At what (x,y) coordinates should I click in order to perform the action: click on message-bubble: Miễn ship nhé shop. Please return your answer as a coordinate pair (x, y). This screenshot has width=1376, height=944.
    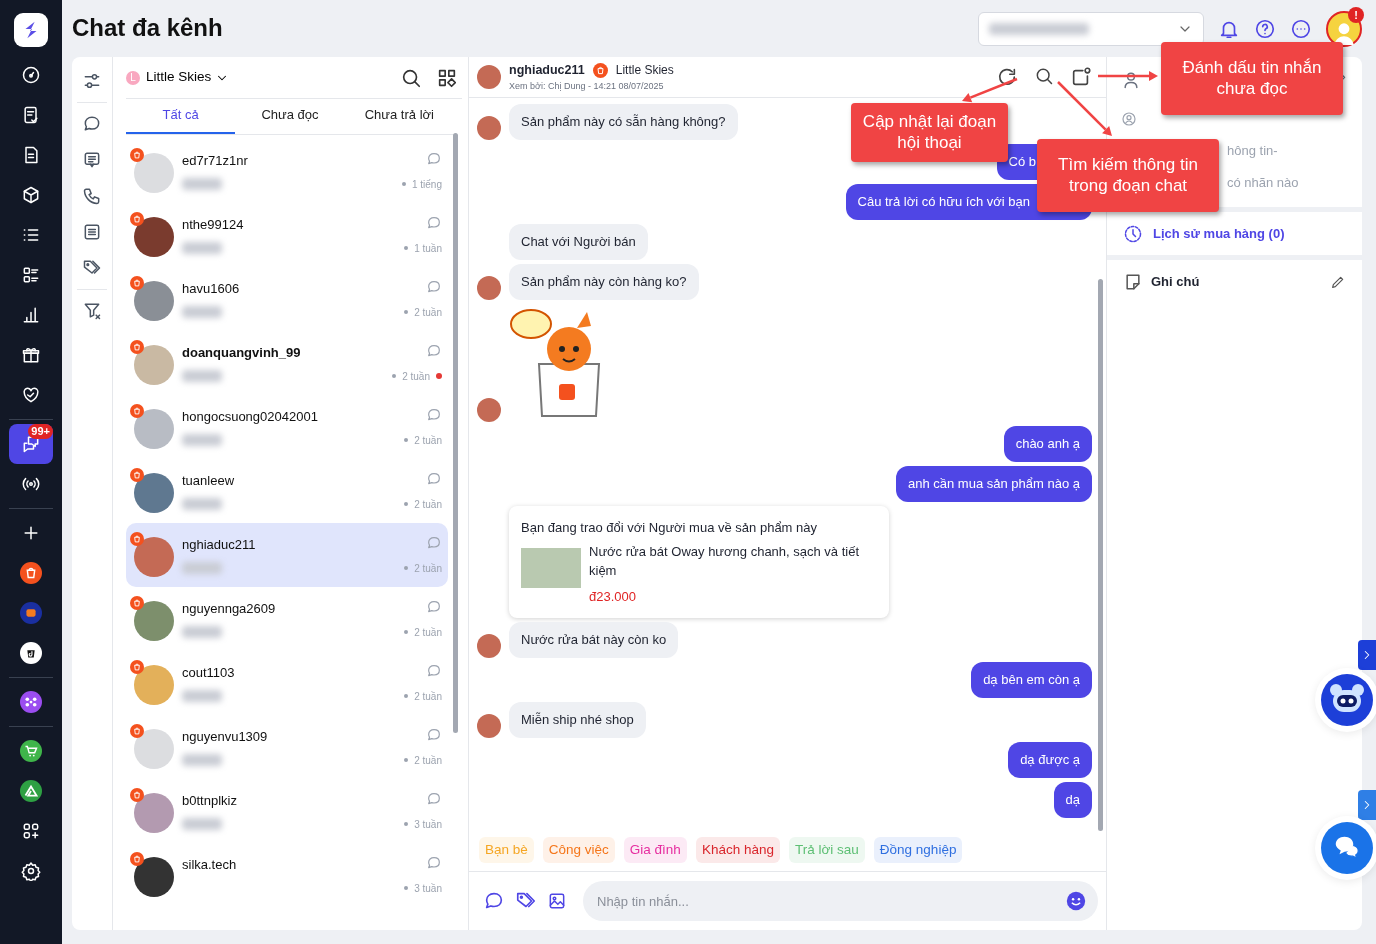
    Looking at the image, I should click on (577, 720).